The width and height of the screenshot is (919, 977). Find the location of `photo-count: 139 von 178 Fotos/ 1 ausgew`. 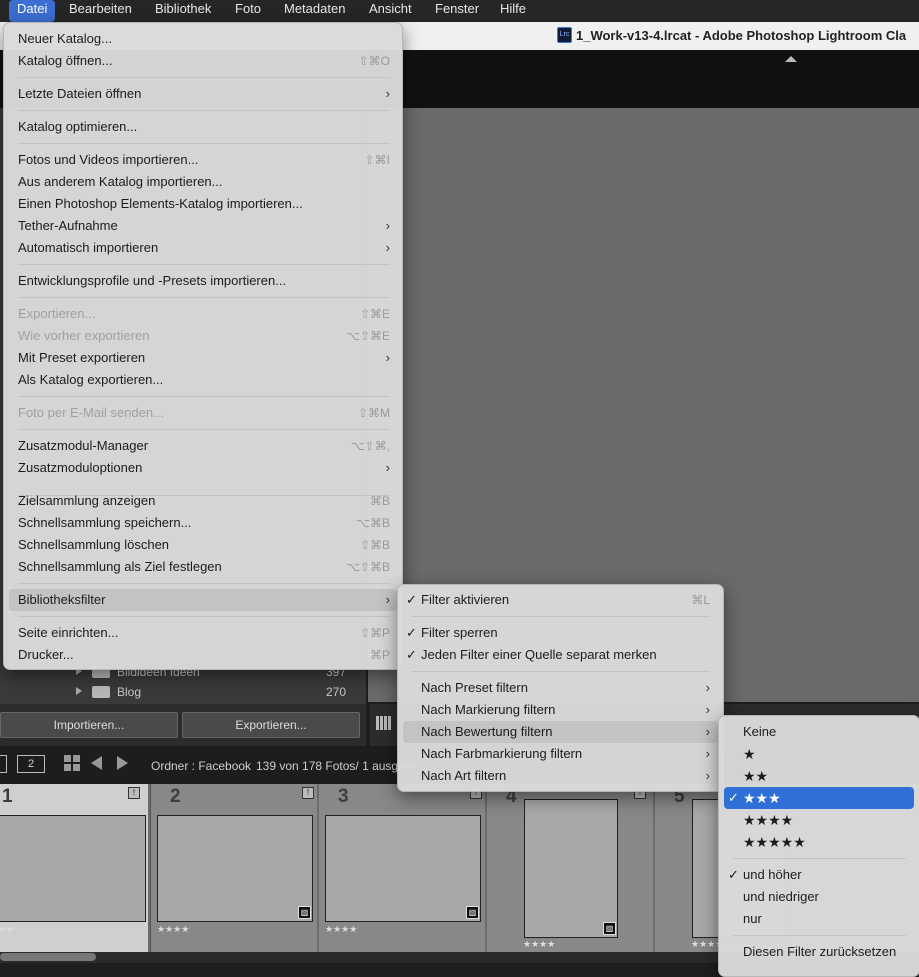

photo-count: 139 von 178 Fotos/ 1 ausgew is located at coordinates (335, 766).